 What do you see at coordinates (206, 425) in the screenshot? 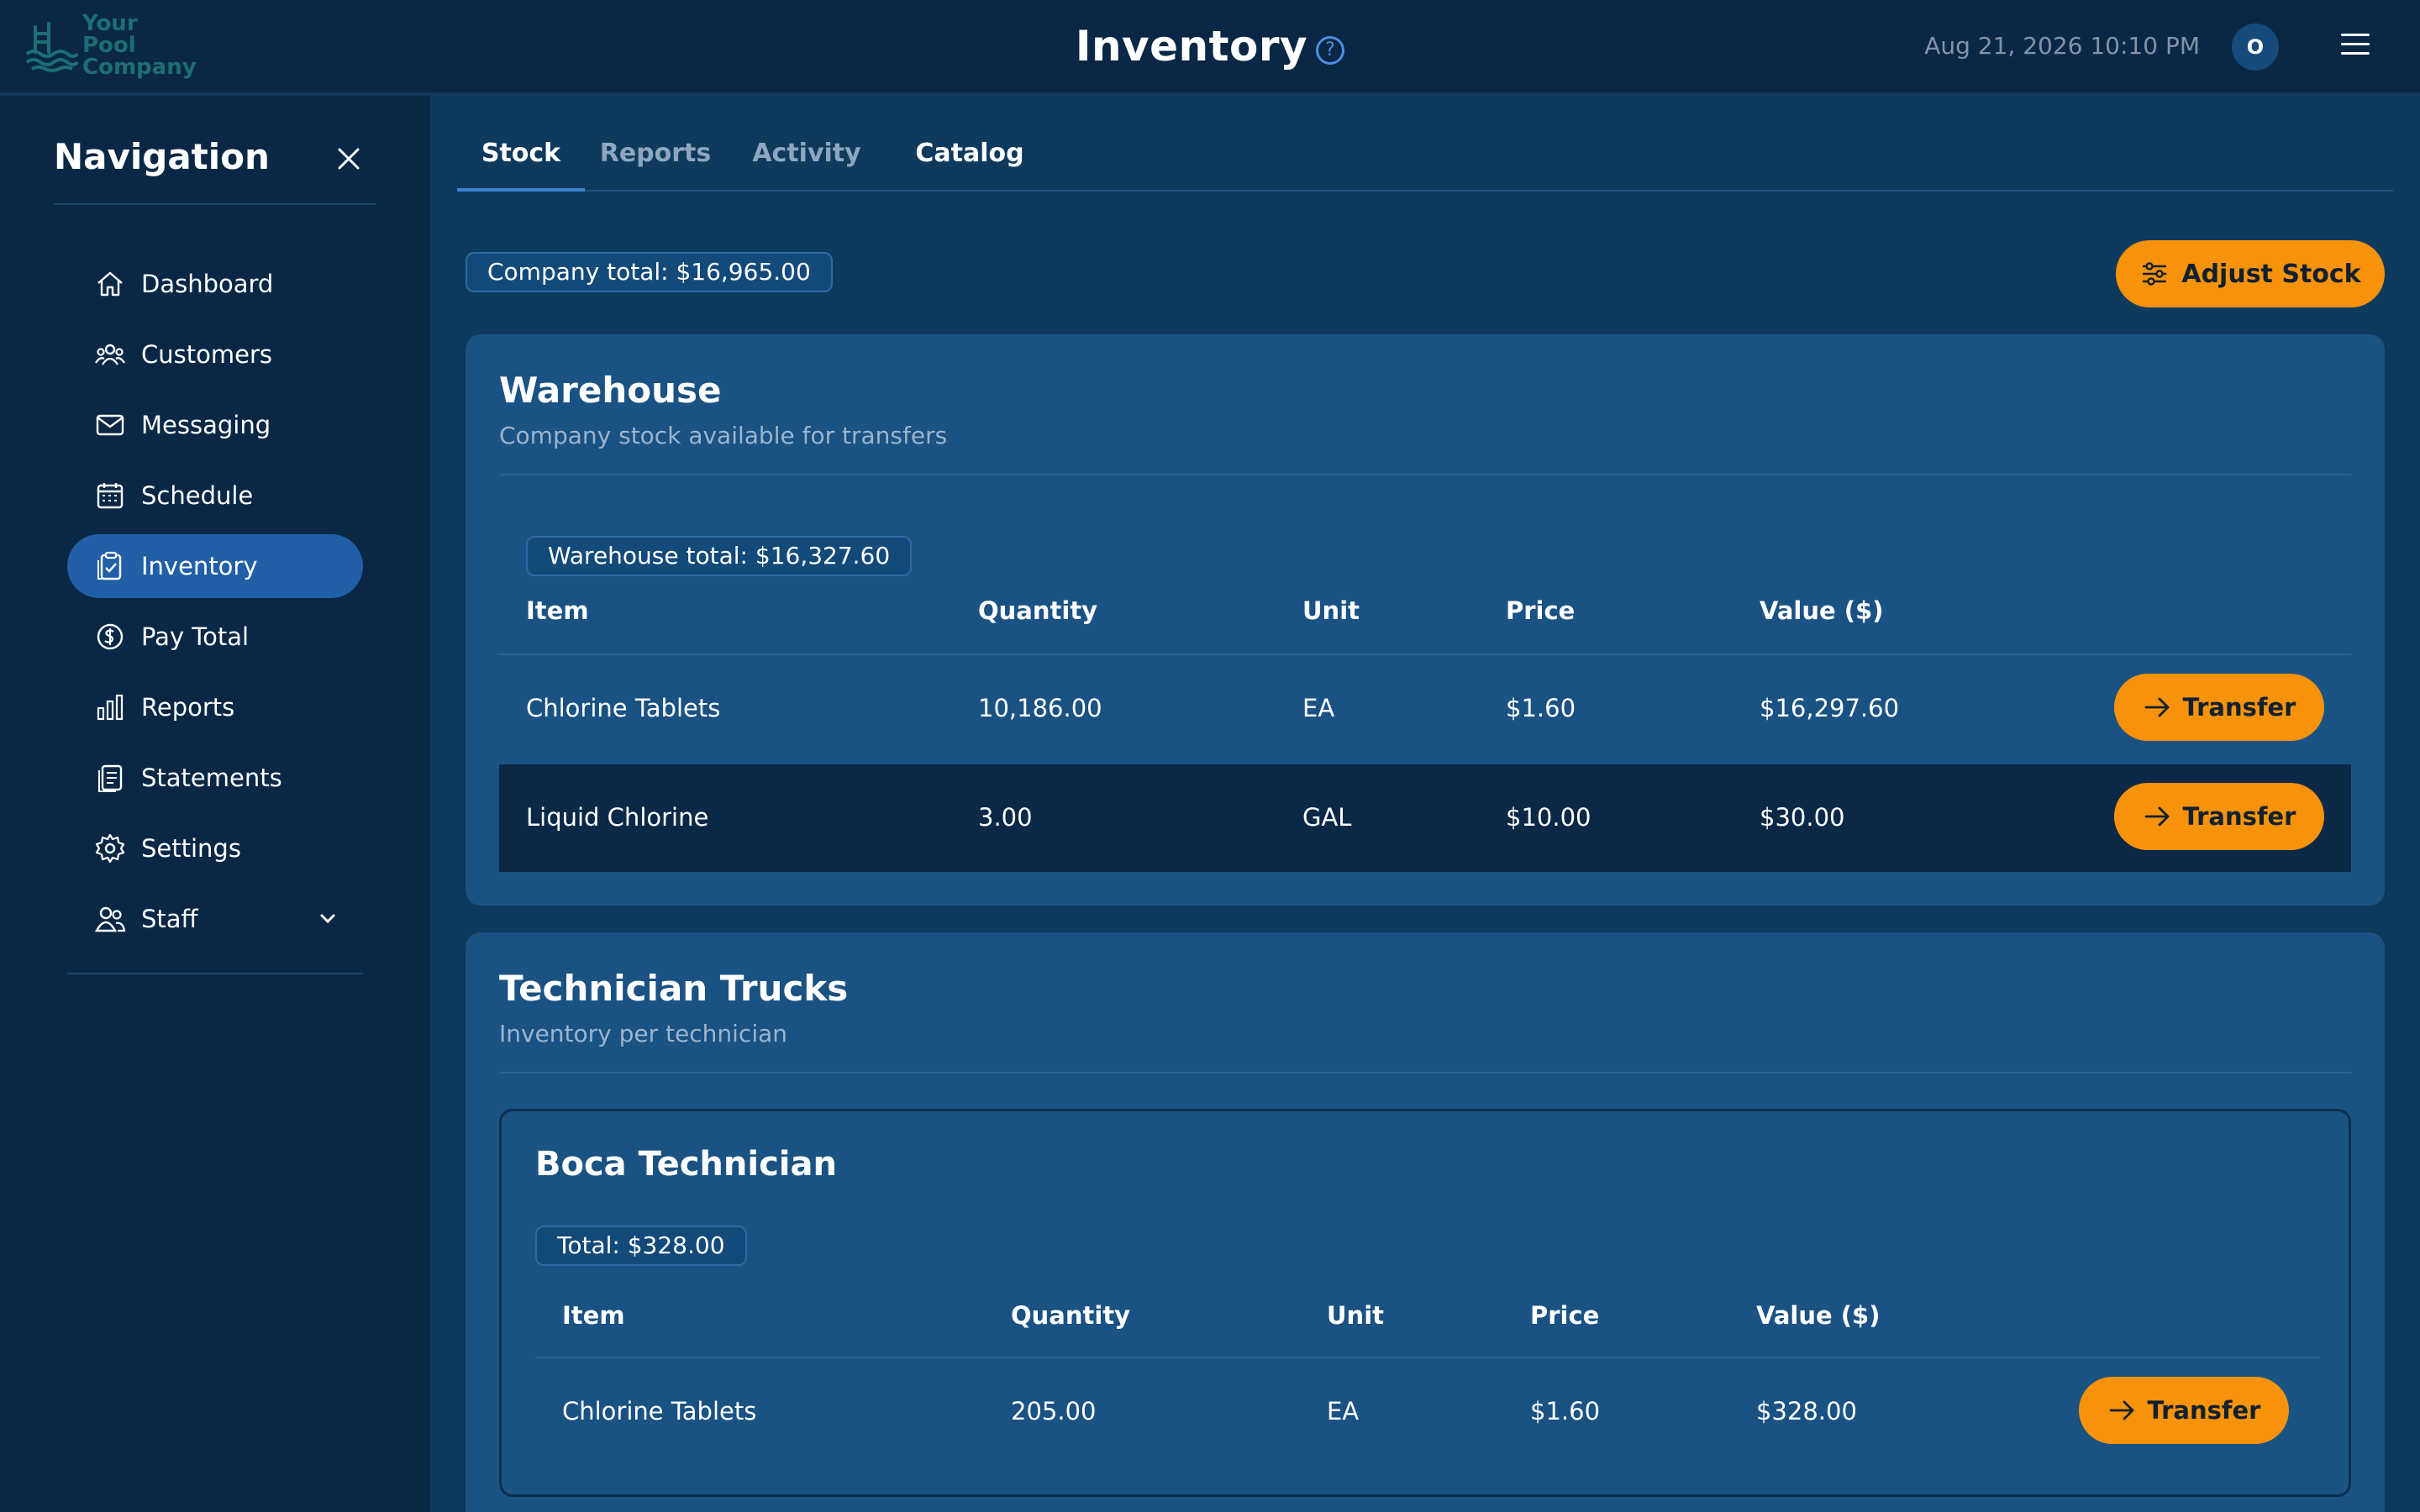
I see `sidebar-item-label: Messaging` at bounding box center [206, 425].